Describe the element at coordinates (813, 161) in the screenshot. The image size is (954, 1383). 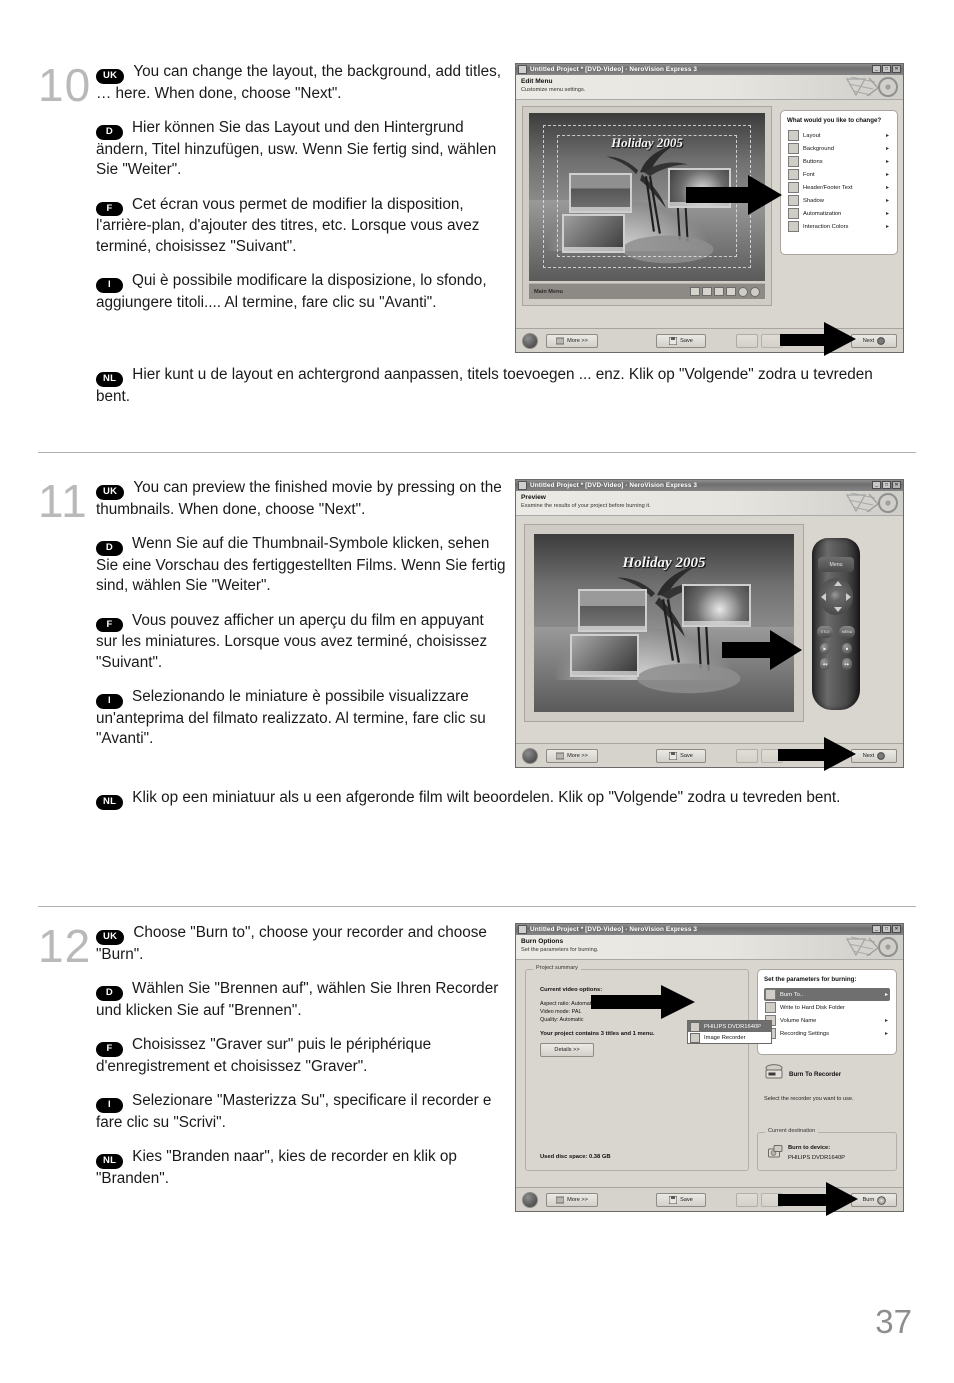
I see `panel-item-label: Buttons` at that location.